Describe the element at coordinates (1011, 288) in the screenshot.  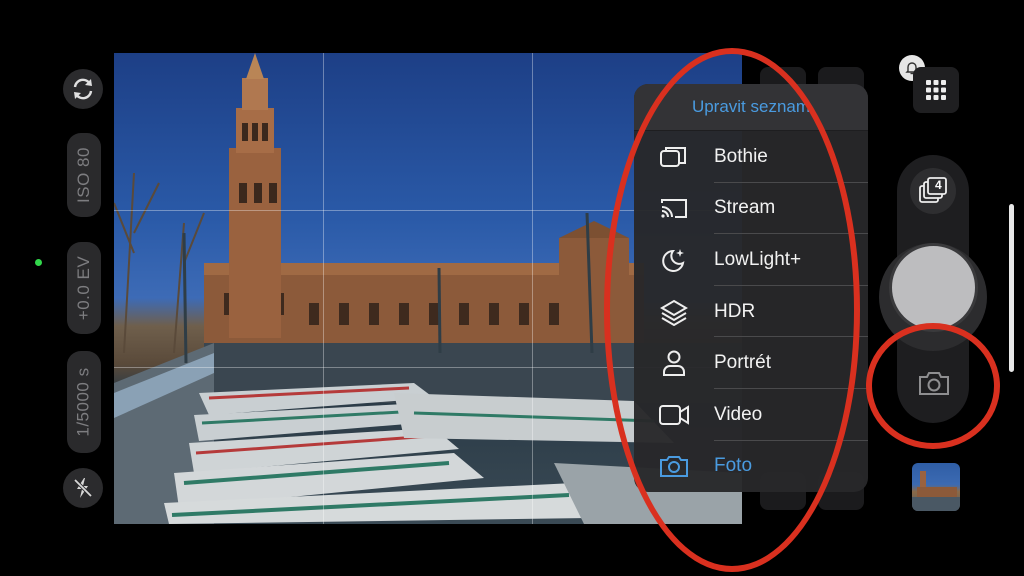
I see `zoom-slider` at that location.